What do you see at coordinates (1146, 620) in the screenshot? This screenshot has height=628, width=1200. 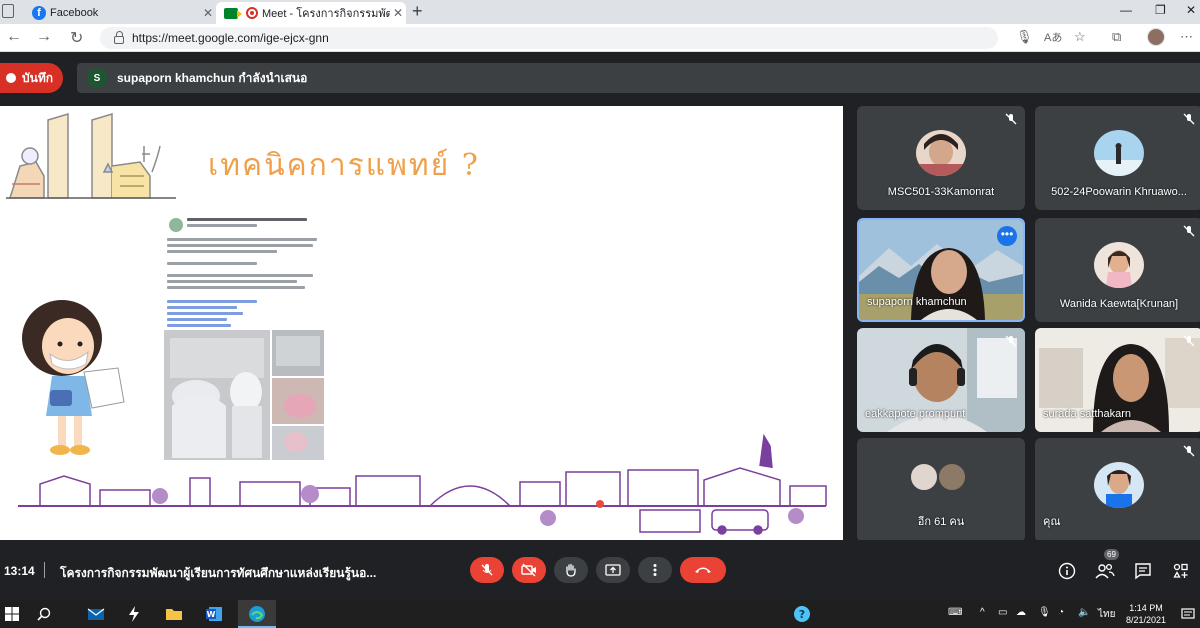 I see `system-date: 8/21/2021` at bounding box center [1146, 620].